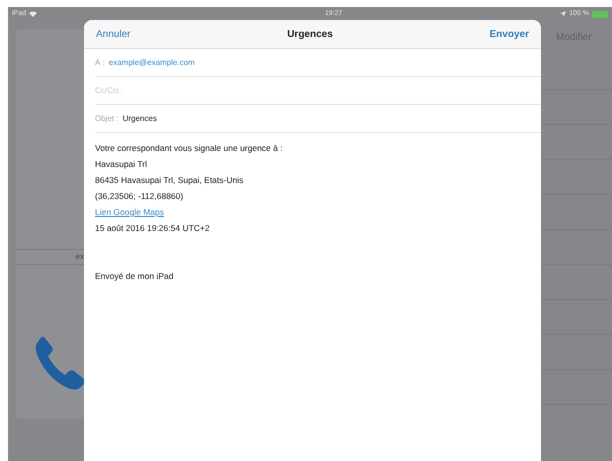  What do you see at coordinates (129, 212) in the screenshot?
I see `maps-link: Lien Google Maps` at bounding box center [129, 212].